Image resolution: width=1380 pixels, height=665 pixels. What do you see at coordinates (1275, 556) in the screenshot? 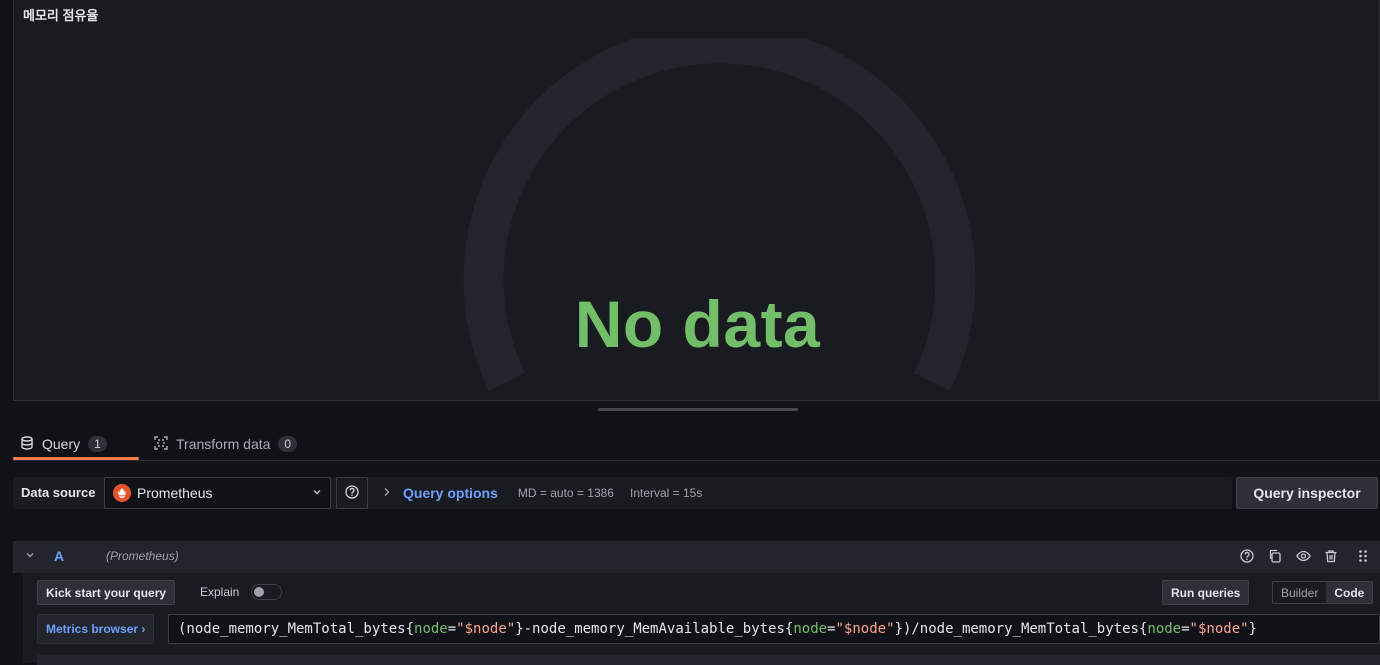
I see `duplicate-icon` at bounding box center [1275, 556].